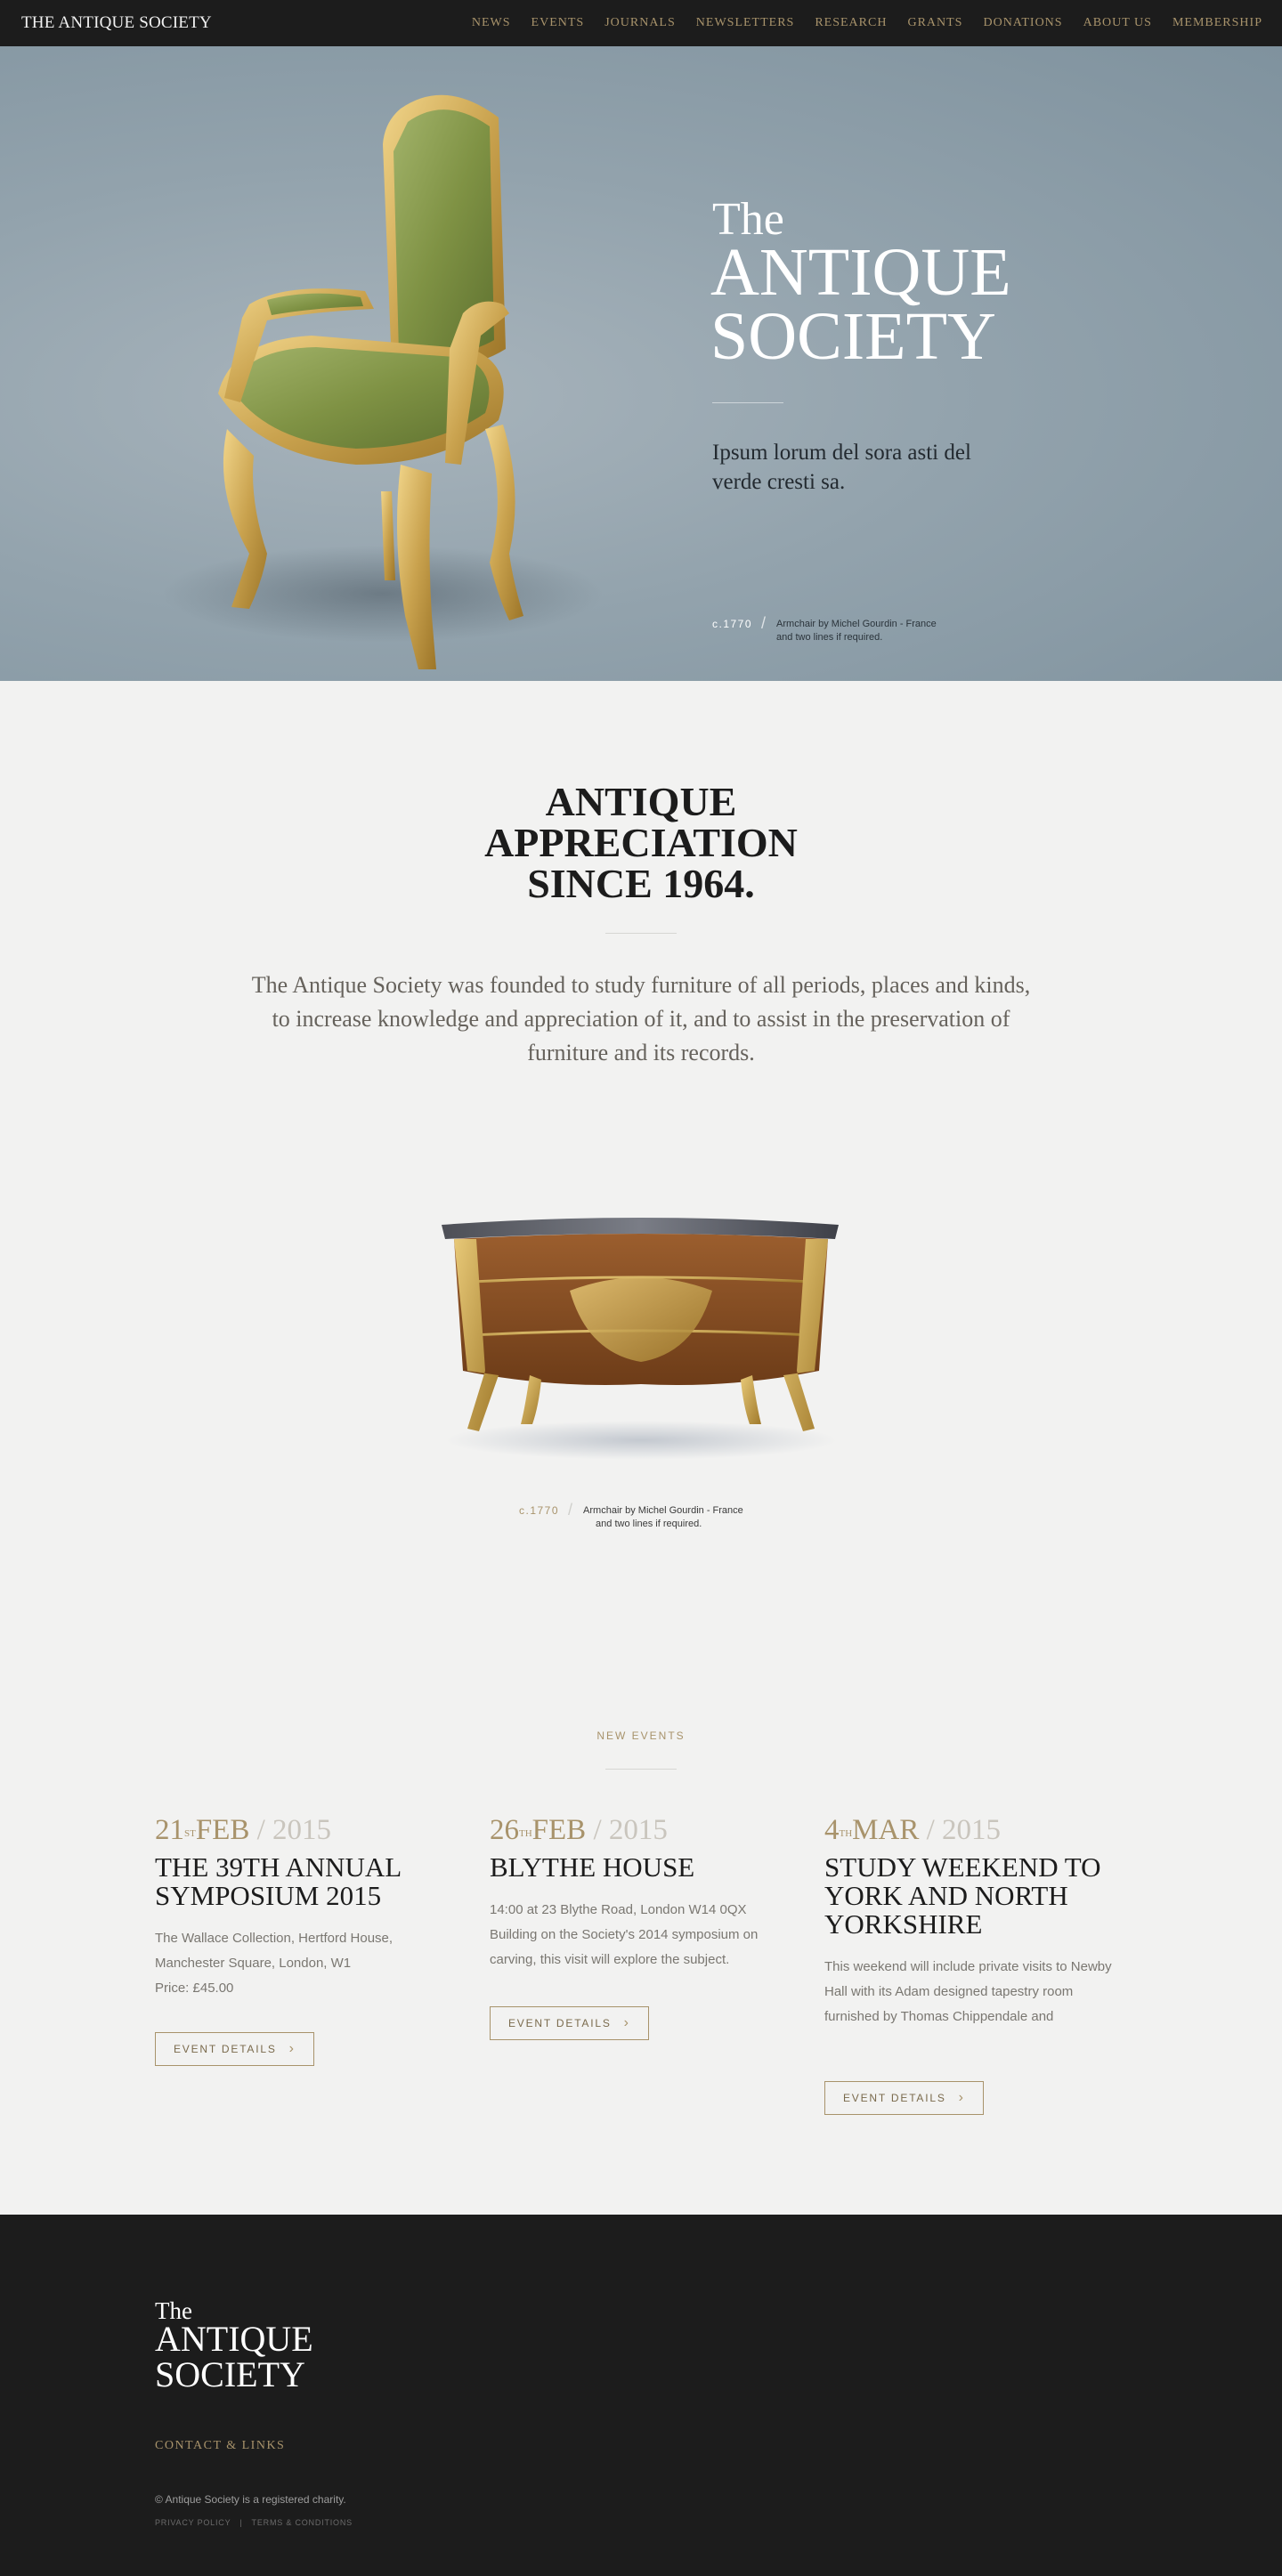 The width and height of the screenshot is (1282, 2576). I want to click on nav-events: EVENTS, so click(558, 23).